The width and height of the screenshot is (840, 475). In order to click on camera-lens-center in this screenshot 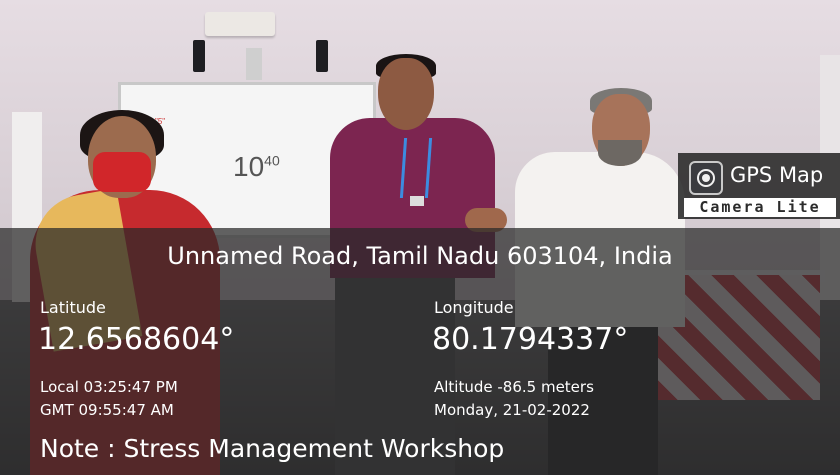, I will do `click(706, 178)`.